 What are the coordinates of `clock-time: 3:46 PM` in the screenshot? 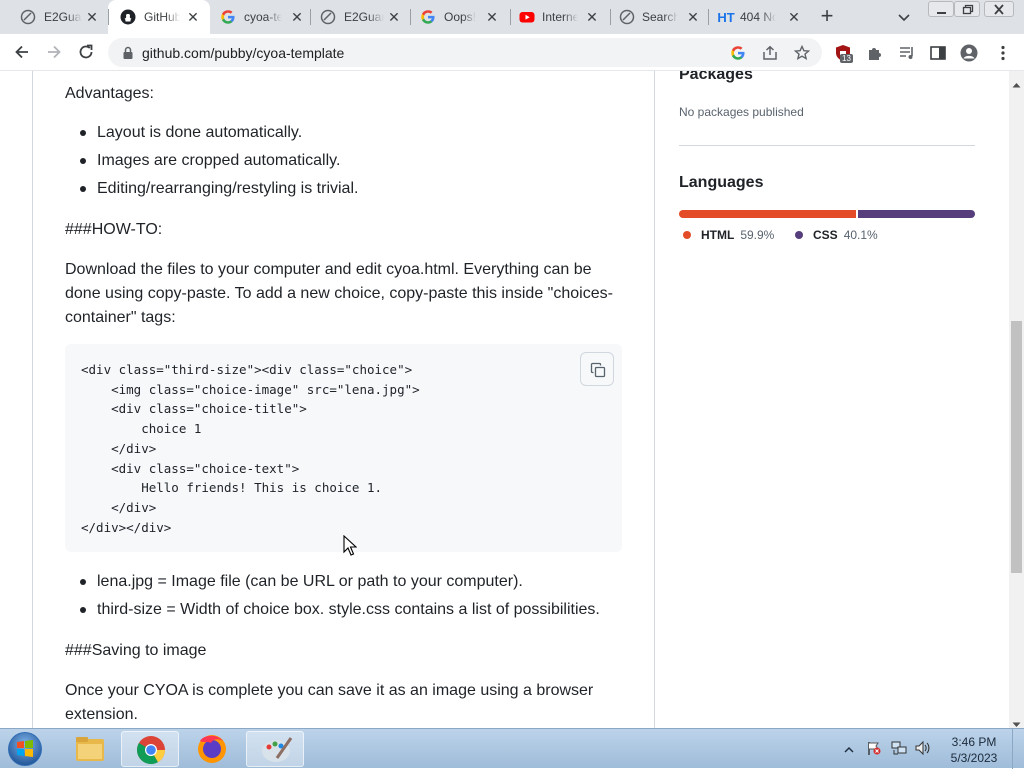 It's located at (974, 742).